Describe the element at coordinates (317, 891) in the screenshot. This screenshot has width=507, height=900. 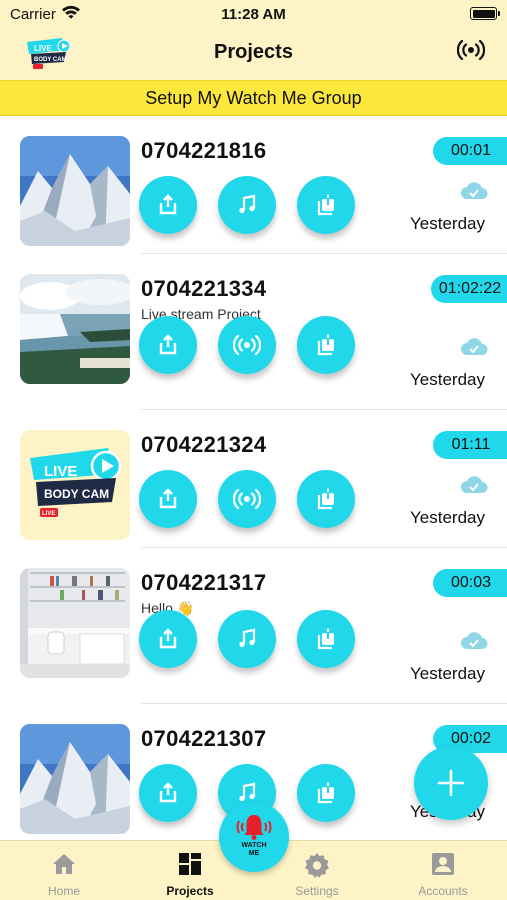
I see `tab-label: Settings` at that location.